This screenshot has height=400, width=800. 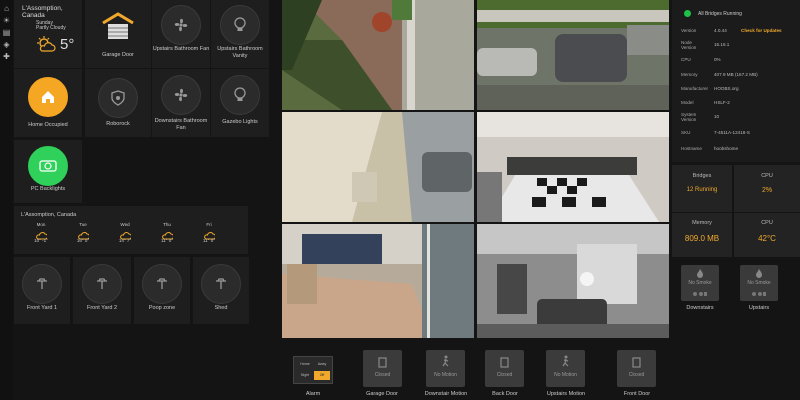 What do you see at coordinates (726, 88) in the screenshot?
I see `info-value: HOOBS.org` at bounding box center [726, 88].